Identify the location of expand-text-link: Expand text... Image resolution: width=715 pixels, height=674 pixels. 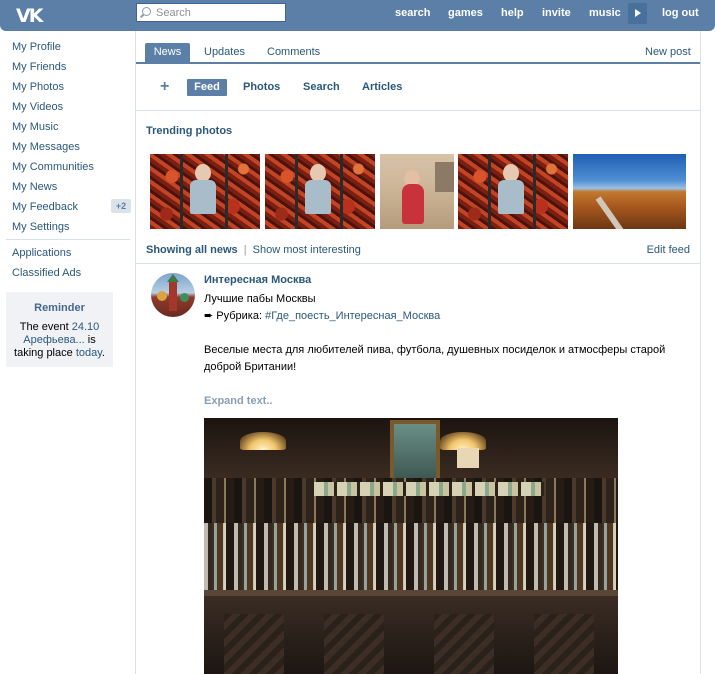
(238, 401).